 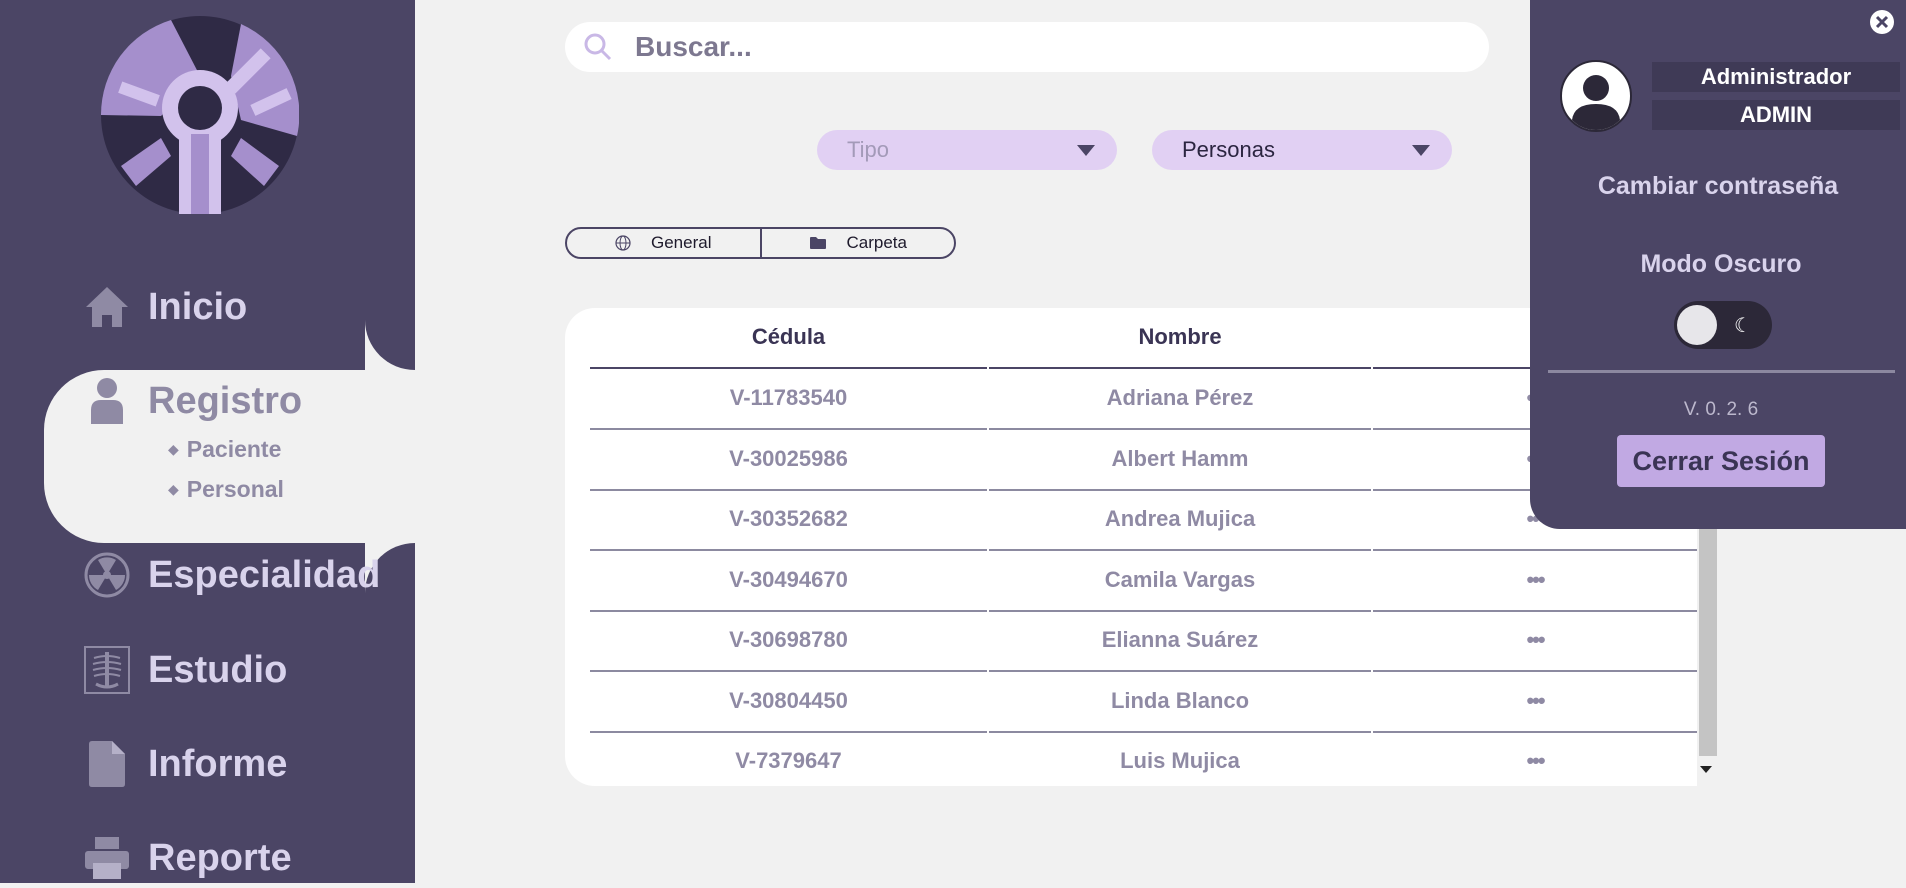 I want to click on cell-cedula: V-30352682, so click(x=788, y=518).